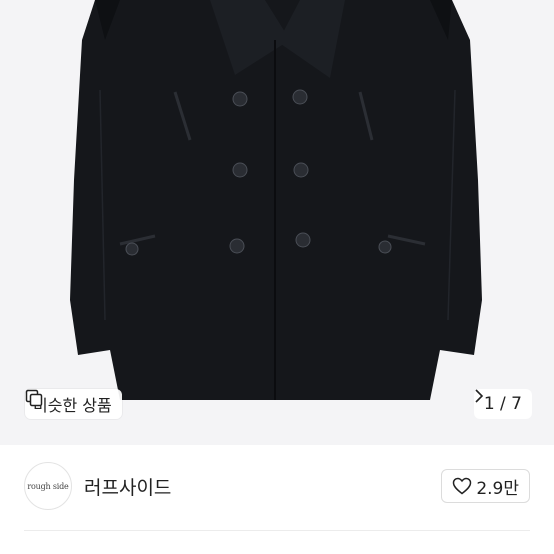 This screenshot has height=554, width=554. I want to click on section-divider, so click(277, 530).